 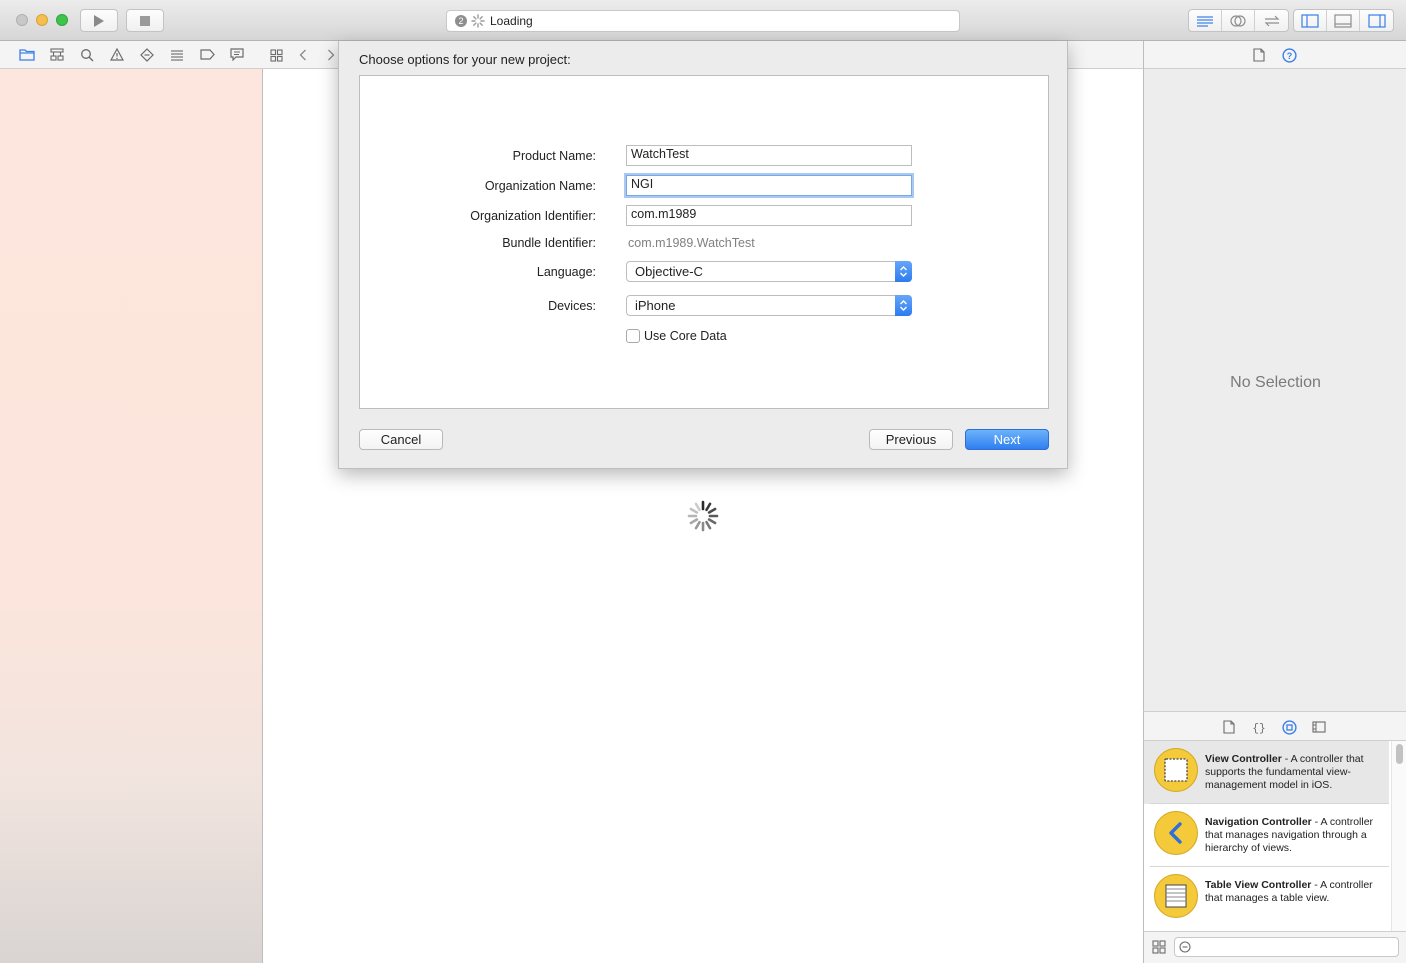 I want to click on library-selector-bar: {}, so click(x=1274, y=726).